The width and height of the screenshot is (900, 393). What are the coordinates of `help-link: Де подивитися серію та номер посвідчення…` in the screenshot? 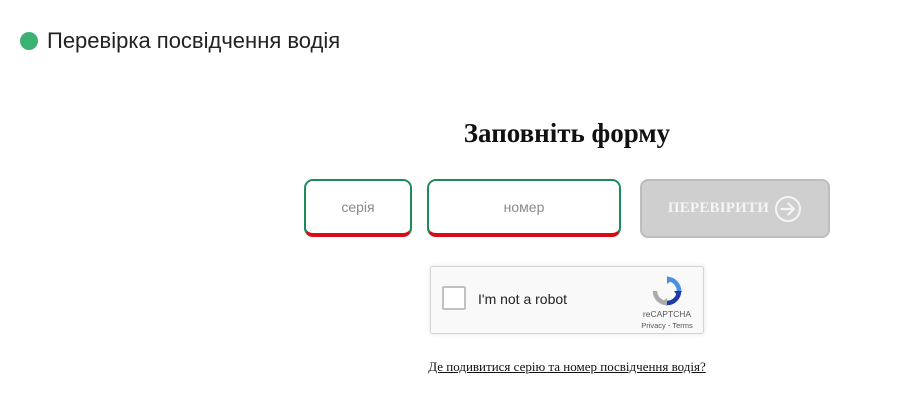 It's located at (567, 367).